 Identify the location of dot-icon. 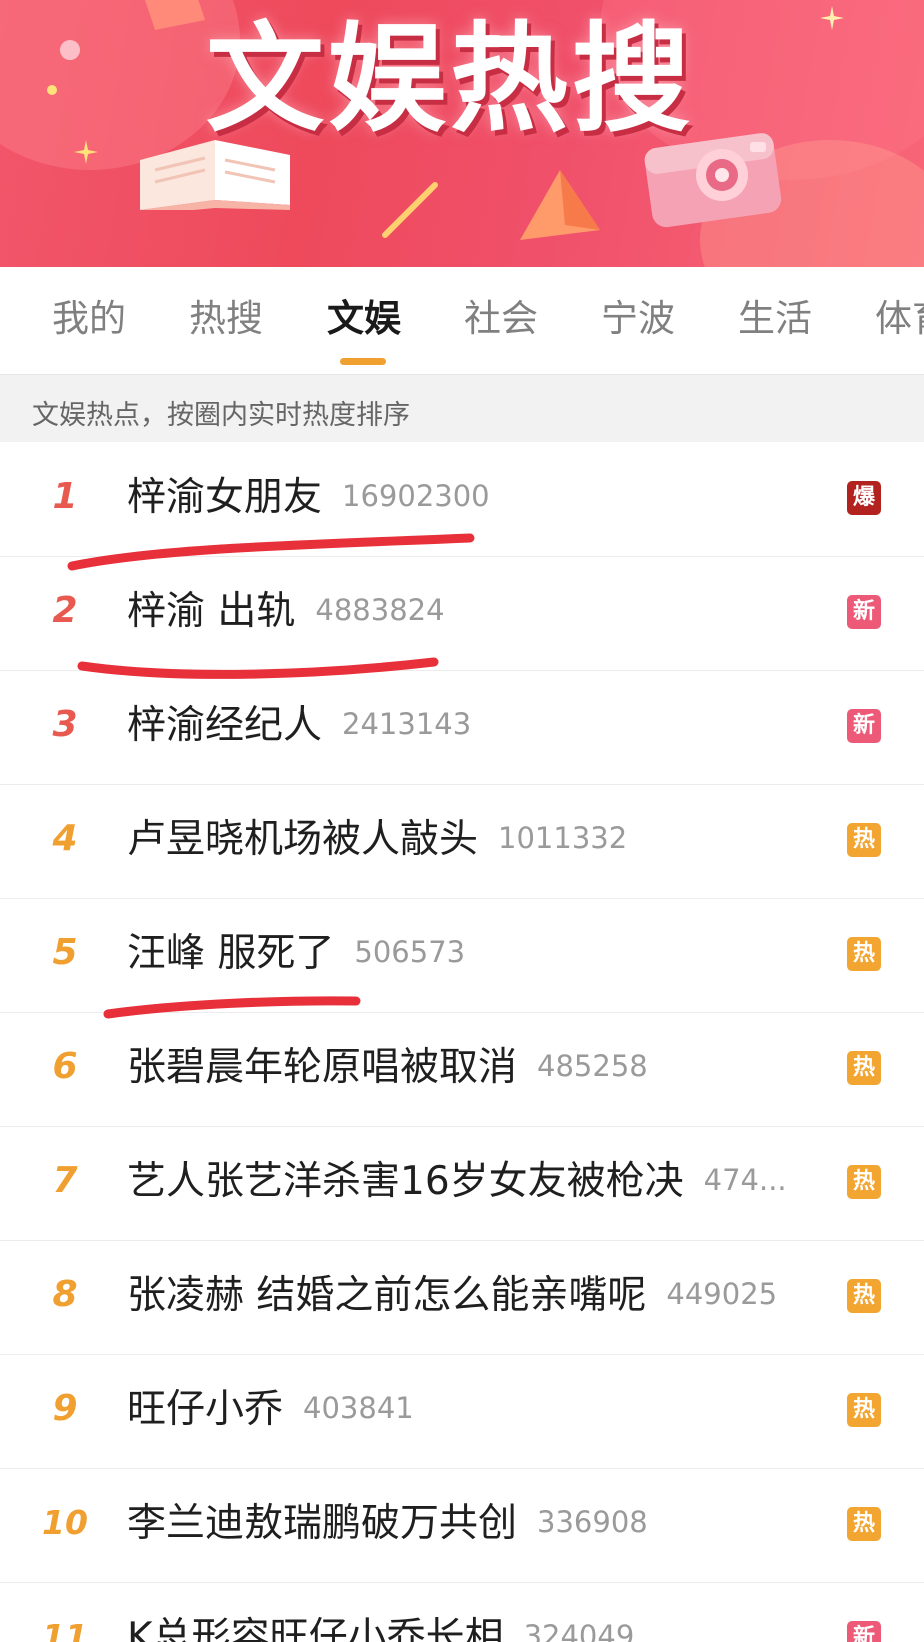
(52, 90).